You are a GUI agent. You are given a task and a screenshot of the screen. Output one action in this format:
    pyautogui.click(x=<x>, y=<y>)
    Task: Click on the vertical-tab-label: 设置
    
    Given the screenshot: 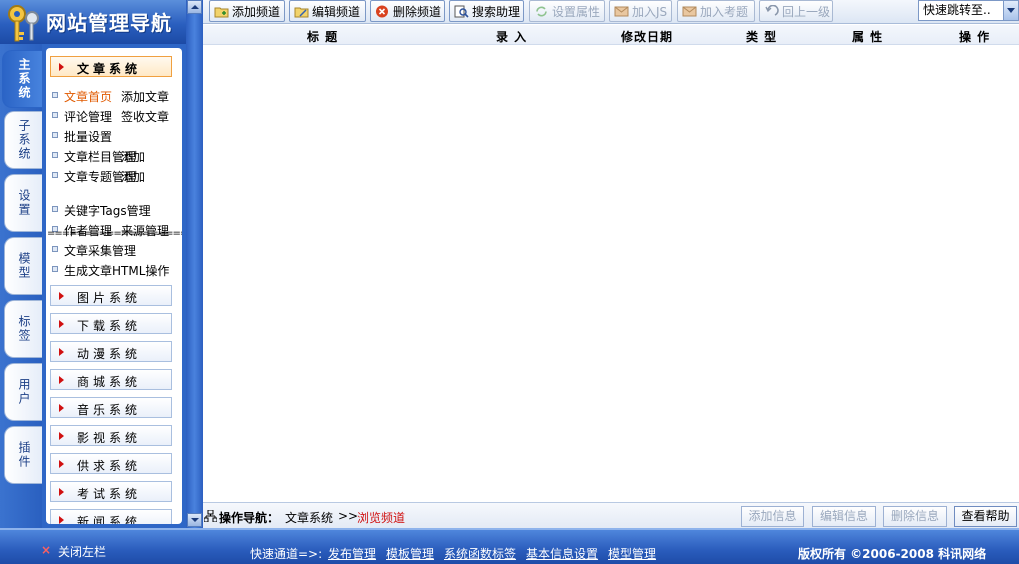 What is the action you would take?
    pyautogui.click(x=24, y=203)
    